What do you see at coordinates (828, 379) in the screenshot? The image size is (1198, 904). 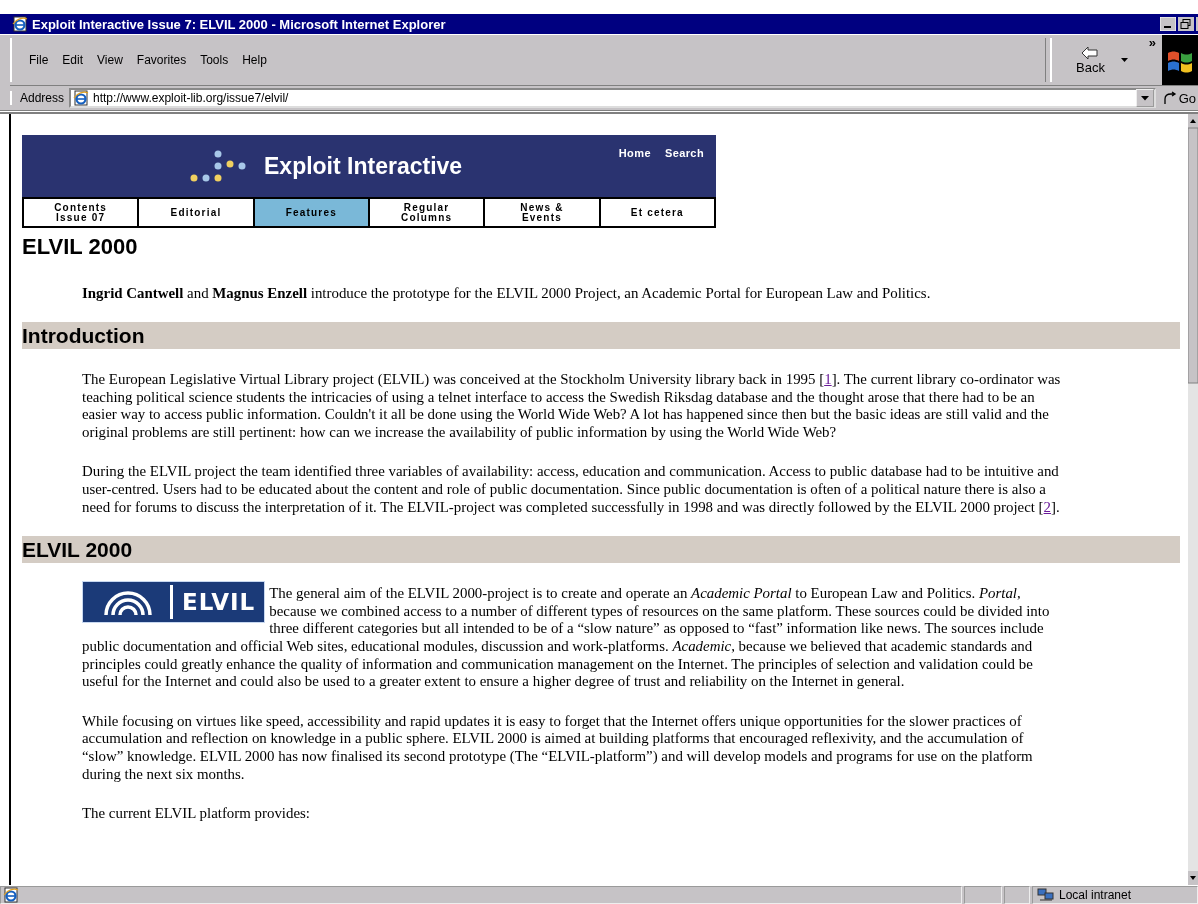 I see `reference-link: 1` at bounding box center [828, 379].